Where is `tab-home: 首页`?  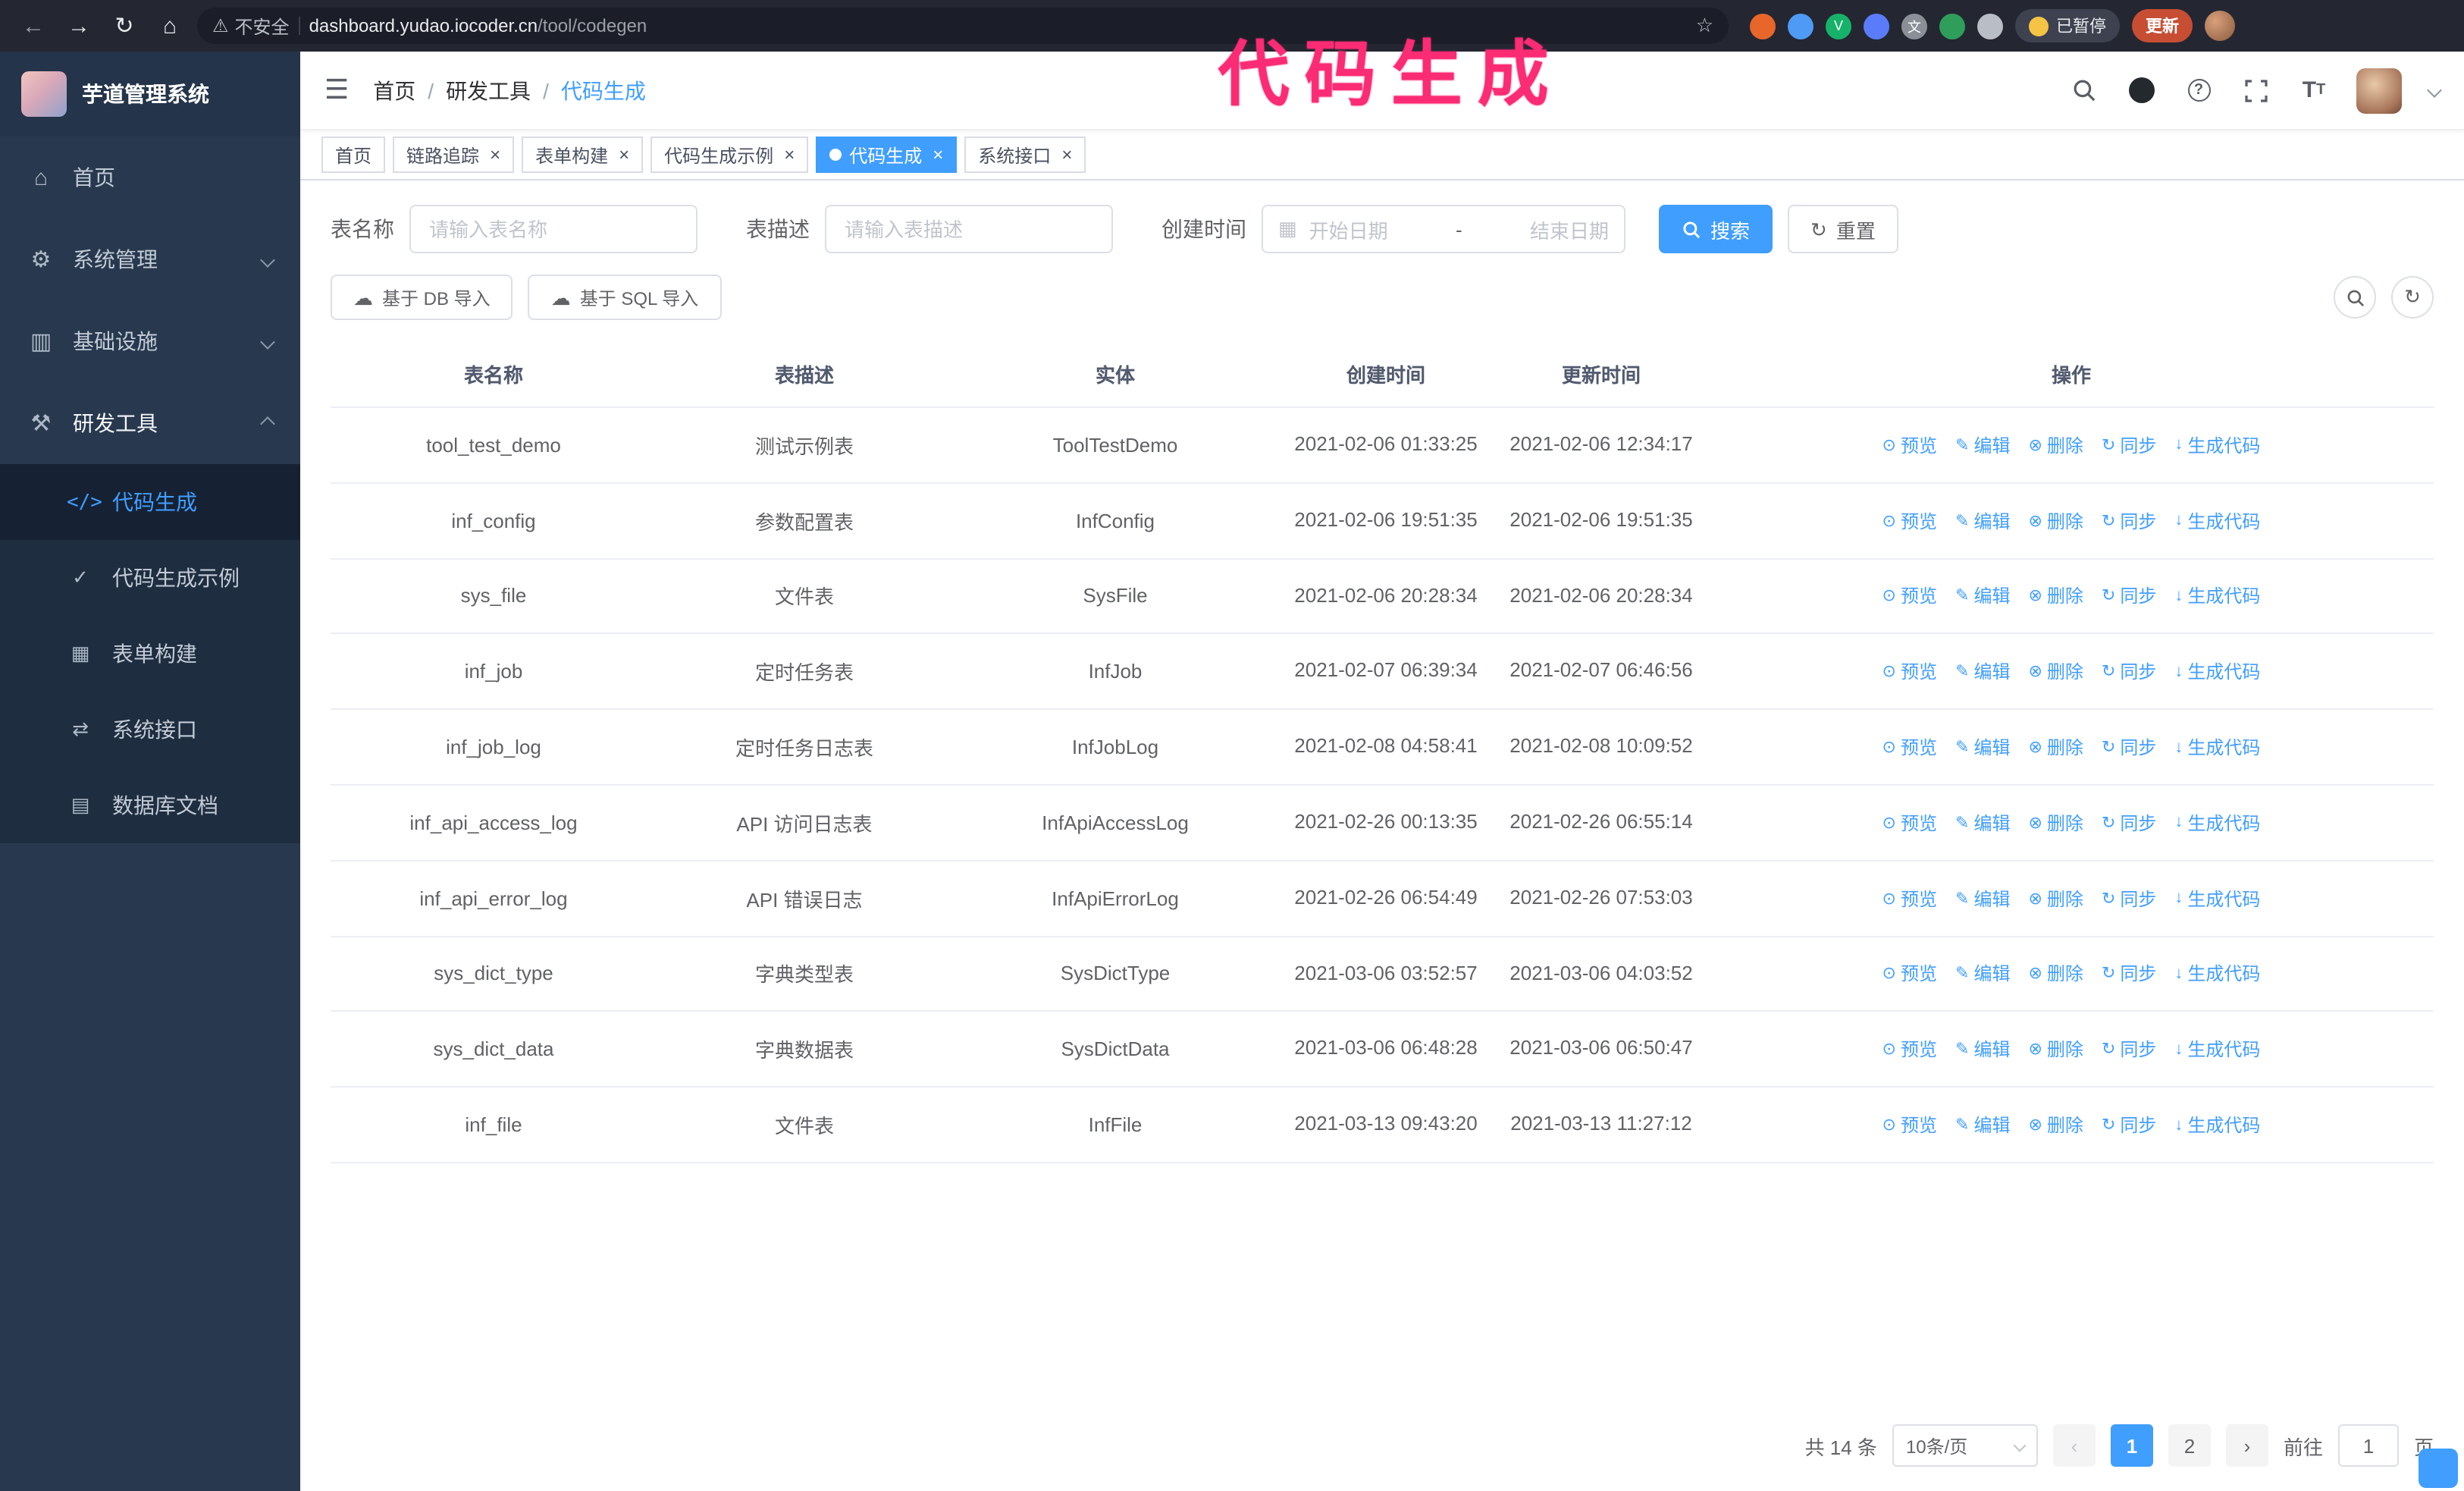 tab-home: 首页 is located at coordinates (353, 155).